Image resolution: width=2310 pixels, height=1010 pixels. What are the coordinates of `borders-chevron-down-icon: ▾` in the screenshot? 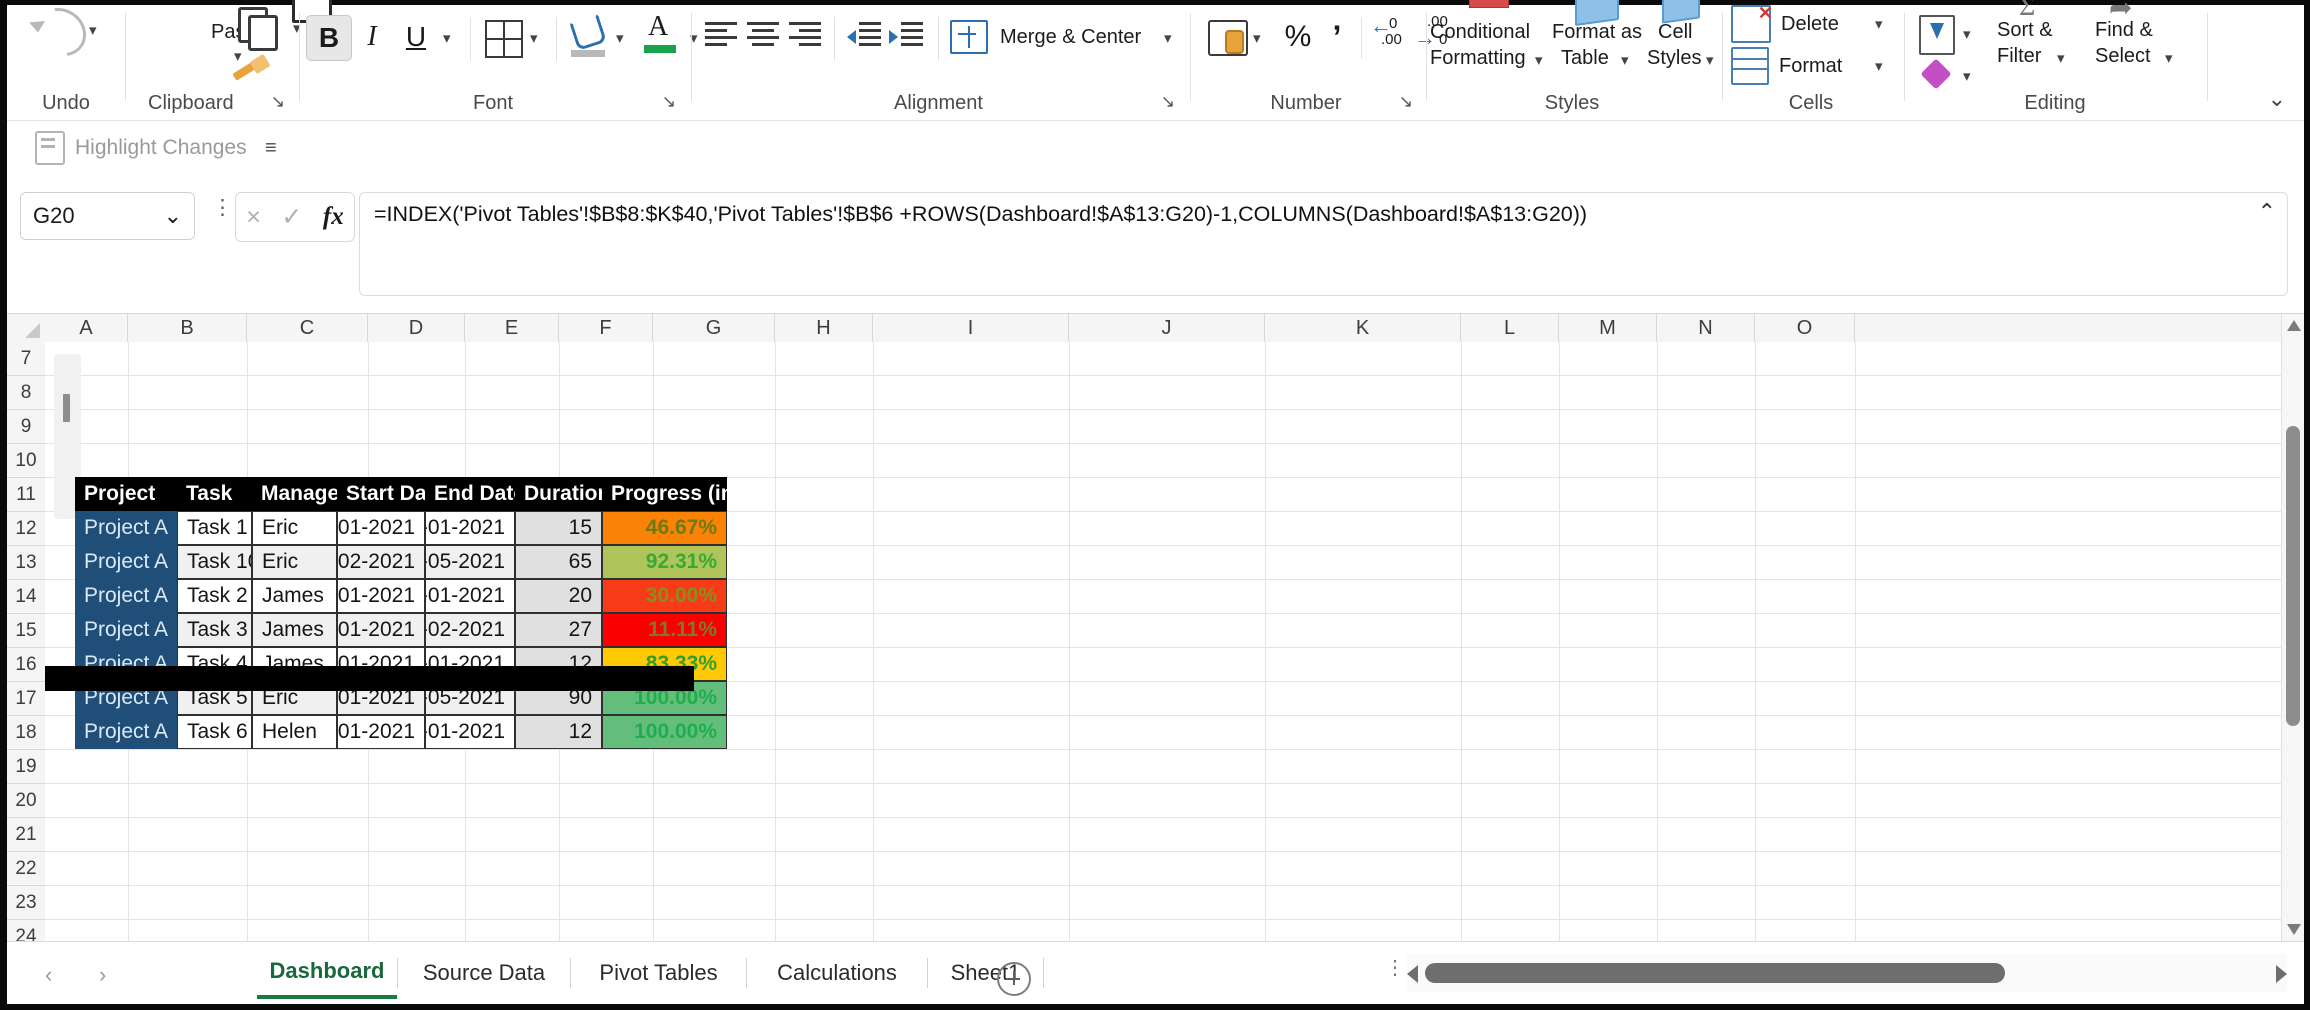 It's located at (534, 38).